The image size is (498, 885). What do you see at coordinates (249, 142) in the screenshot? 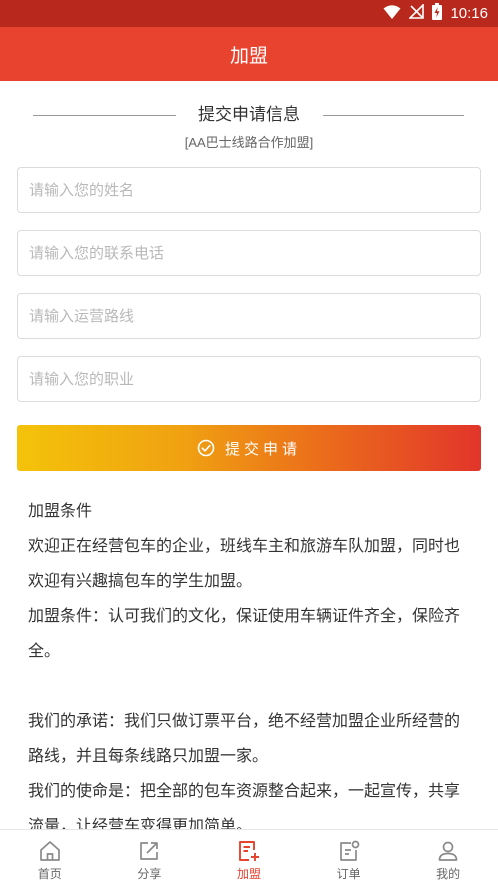
I see `section-subtitle: [AA巴士线路合作加盟]` at bounding box center [249, 142].